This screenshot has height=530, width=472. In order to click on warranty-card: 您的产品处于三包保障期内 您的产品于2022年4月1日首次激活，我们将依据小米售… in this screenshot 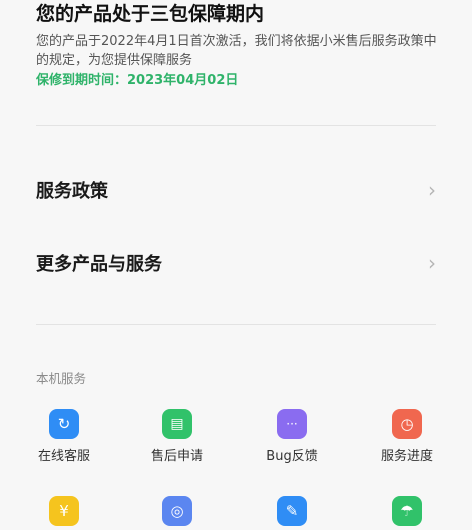, I will do `click(241, 45)`.